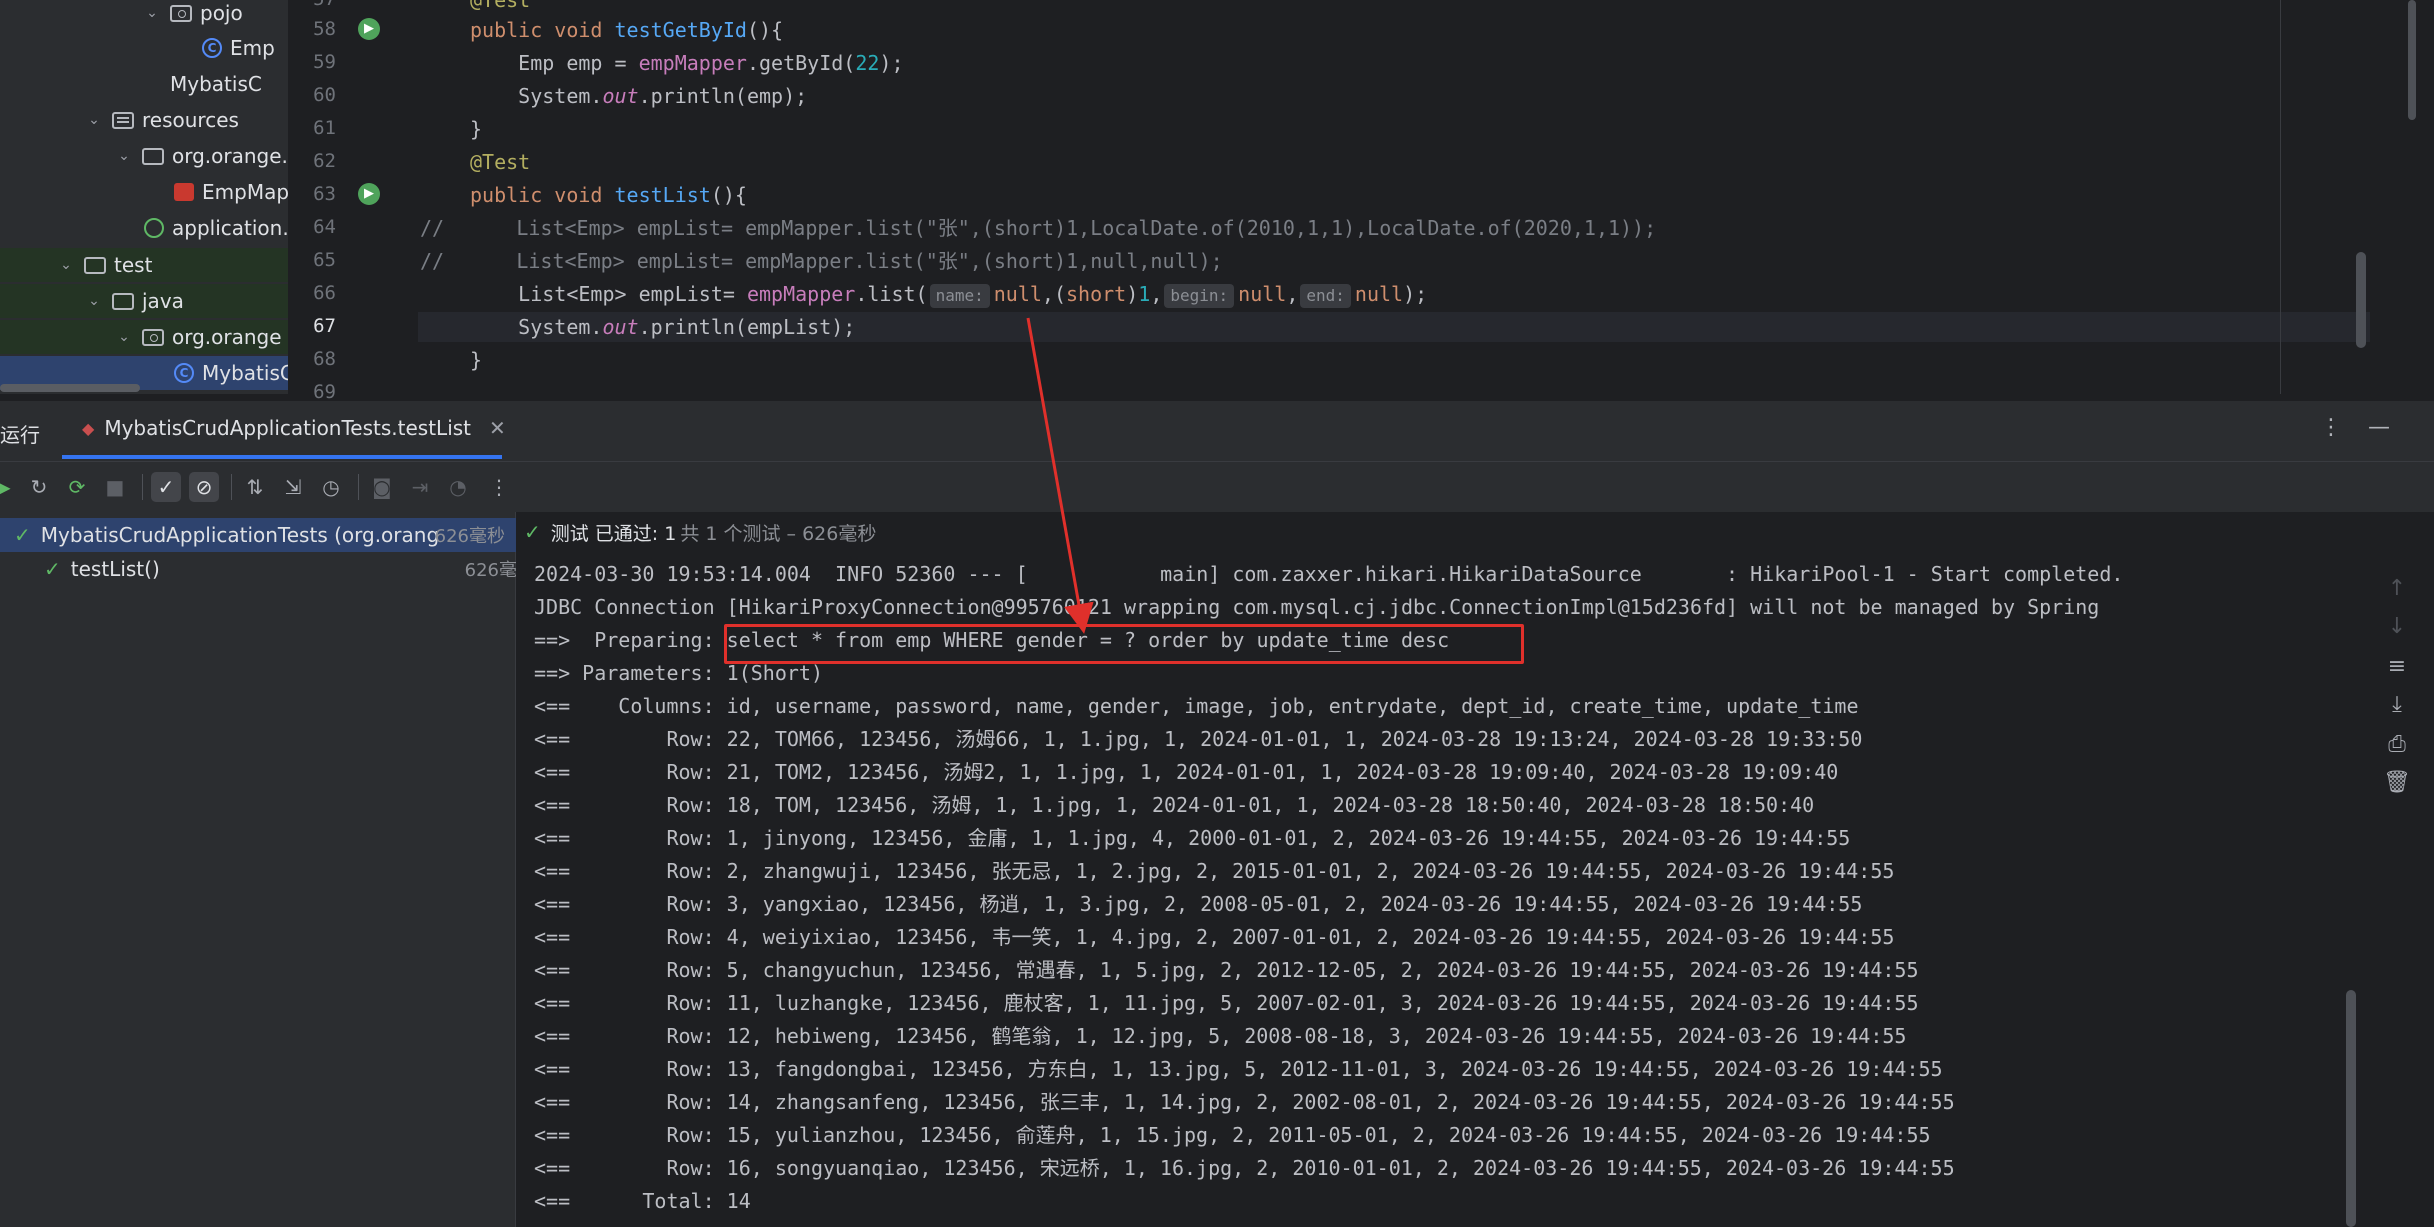  Describe the element at coordinates (2397, 669) in the screenshot. I see `soft-wrap-icon: ≡` at that location.